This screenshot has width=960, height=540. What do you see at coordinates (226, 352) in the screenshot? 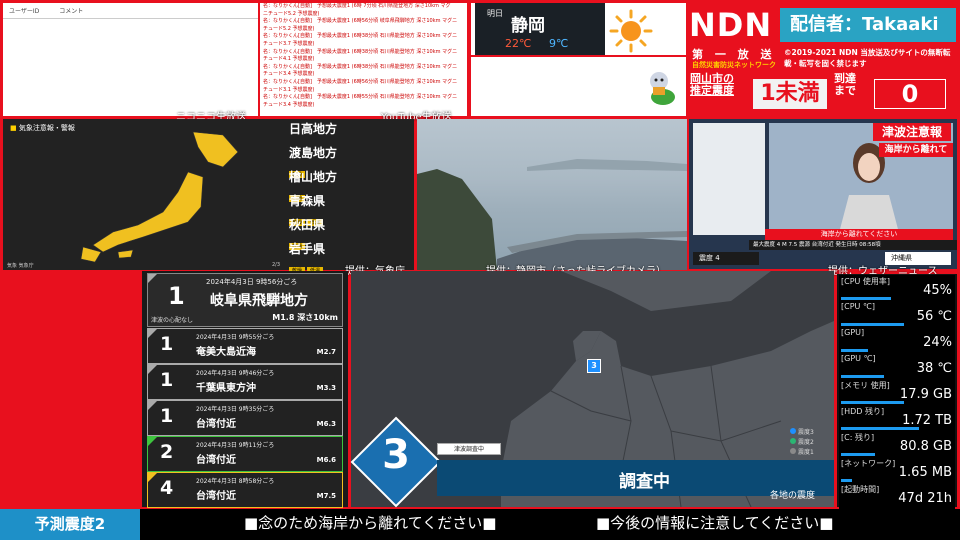
I see `row-place: 奄美大島近海` at bounding box center [226, 352].